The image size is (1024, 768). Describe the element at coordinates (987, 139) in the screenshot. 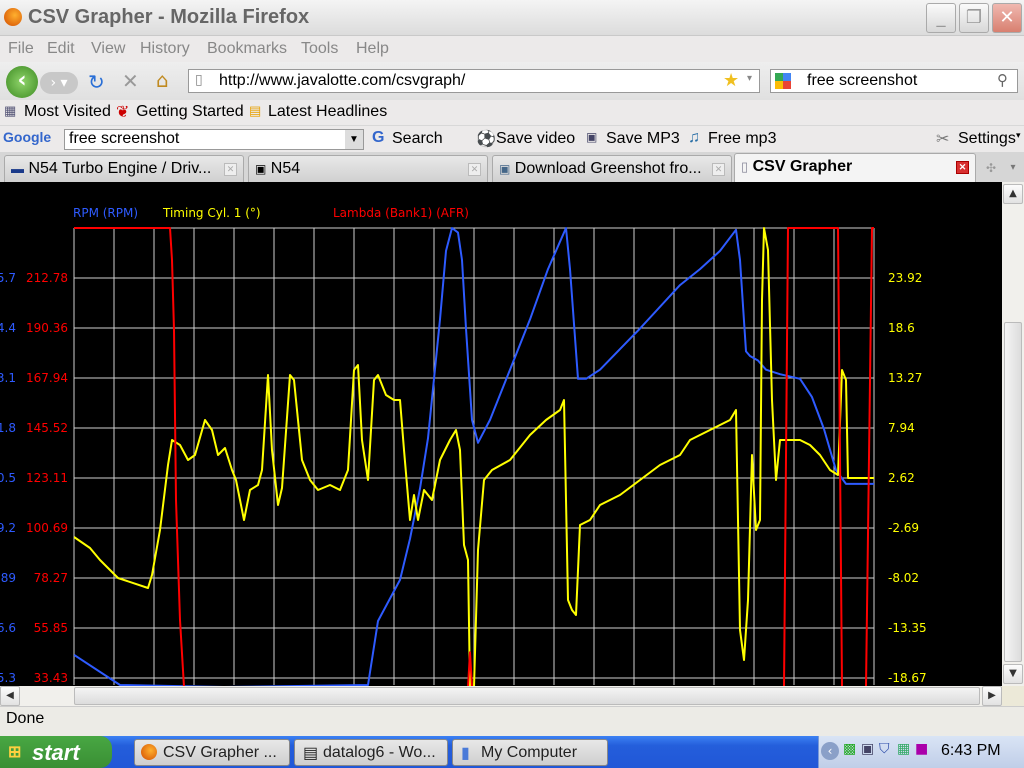

I see `settings-button: Settings` at that location.